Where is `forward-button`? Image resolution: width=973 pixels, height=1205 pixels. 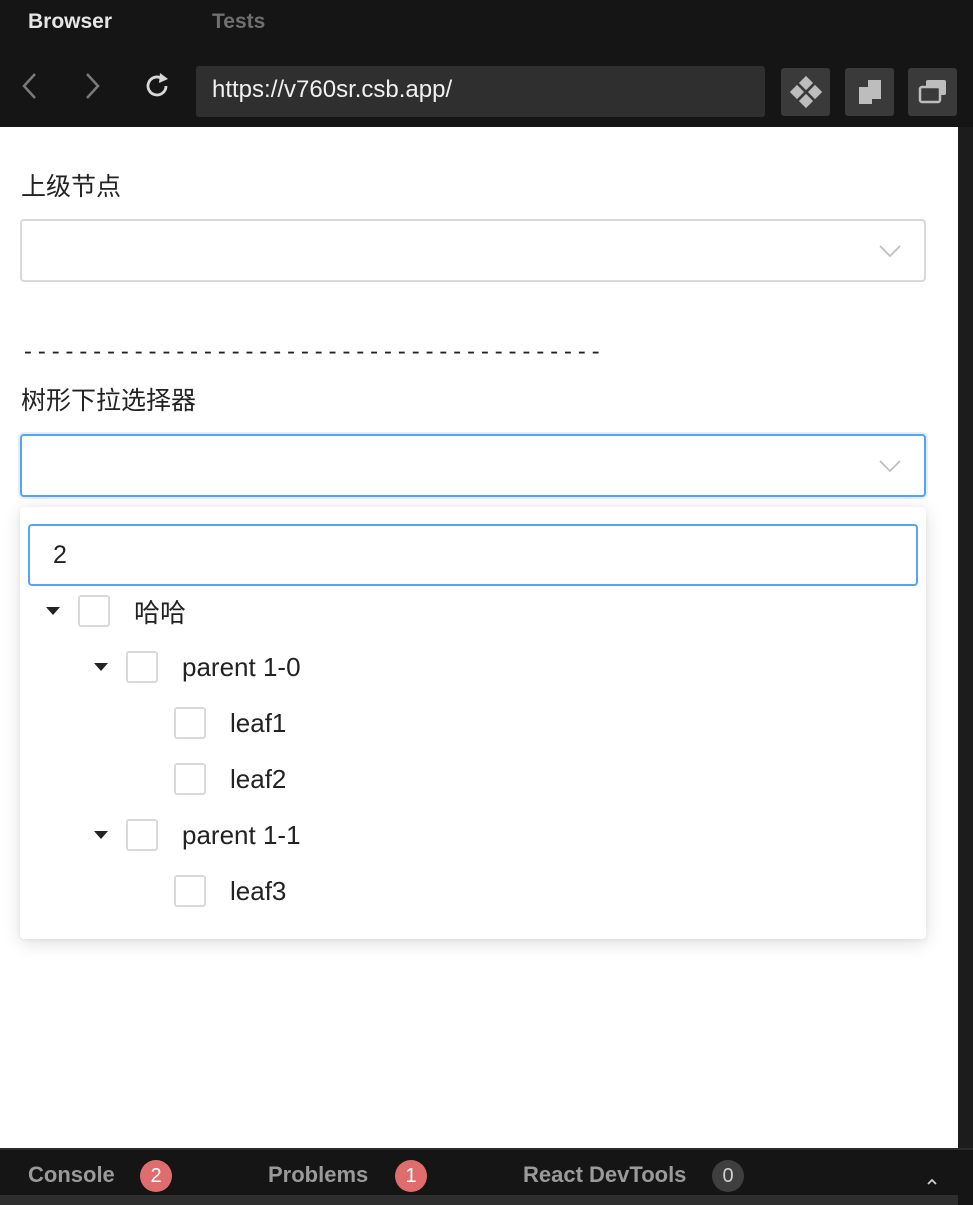 forward-button is located at coordinates (92, 86).